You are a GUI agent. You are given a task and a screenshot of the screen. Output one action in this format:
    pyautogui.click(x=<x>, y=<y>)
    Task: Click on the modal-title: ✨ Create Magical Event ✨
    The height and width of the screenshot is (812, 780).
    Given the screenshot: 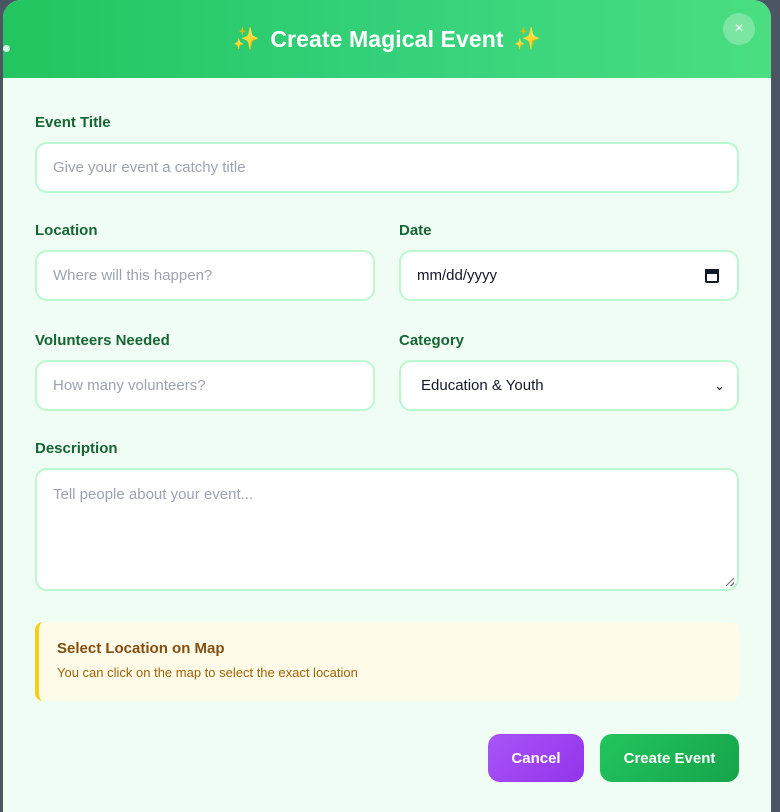 What is the action you would take?
    pyautogui.click(x=387, y=39)
    